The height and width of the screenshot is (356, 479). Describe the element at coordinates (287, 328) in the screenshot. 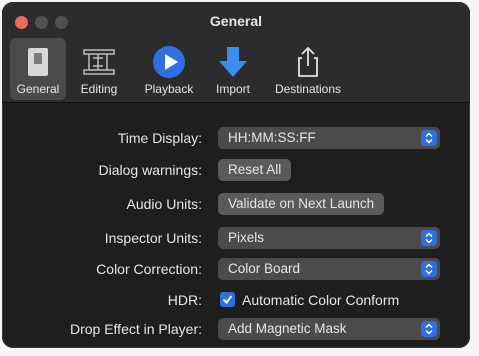

I see `drop-effect-value: Add Magnetic Mask` at that location.